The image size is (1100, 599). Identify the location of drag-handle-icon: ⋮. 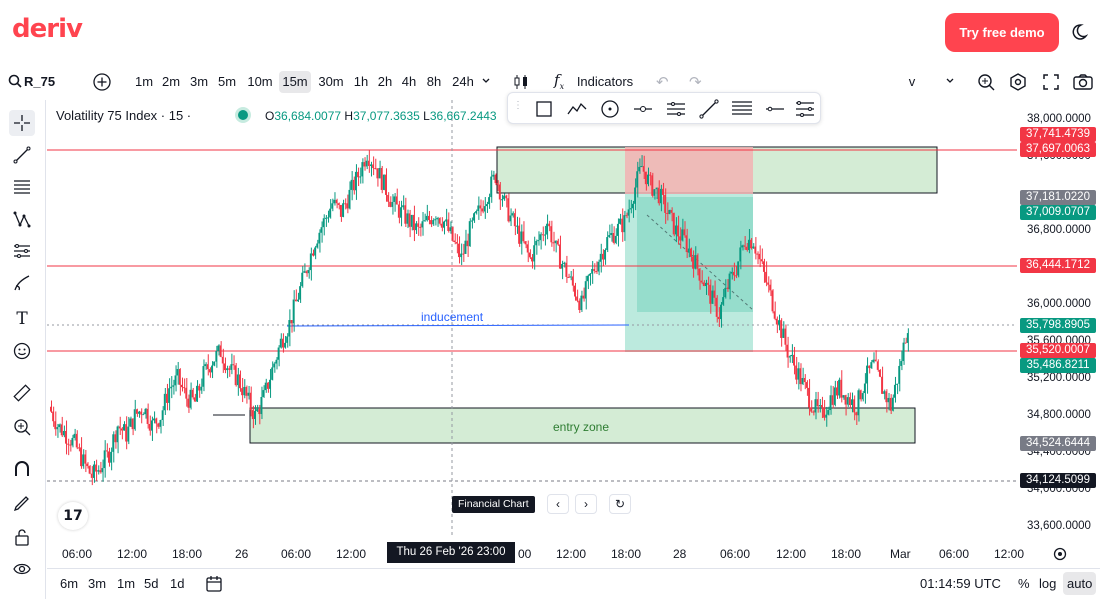
(518, 105).